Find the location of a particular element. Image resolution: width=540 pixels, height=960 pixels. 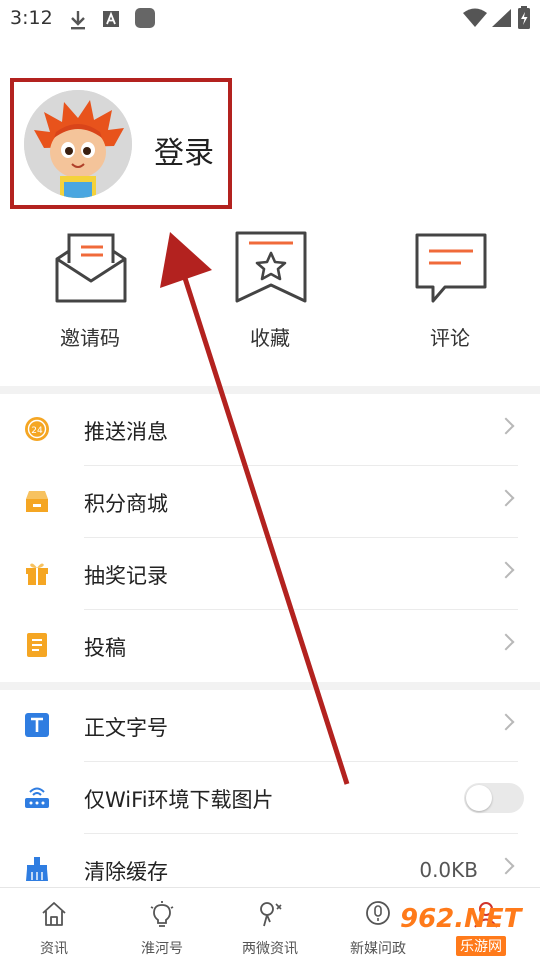

login-profile-card: 登录 is located at coordinates (121, 143).